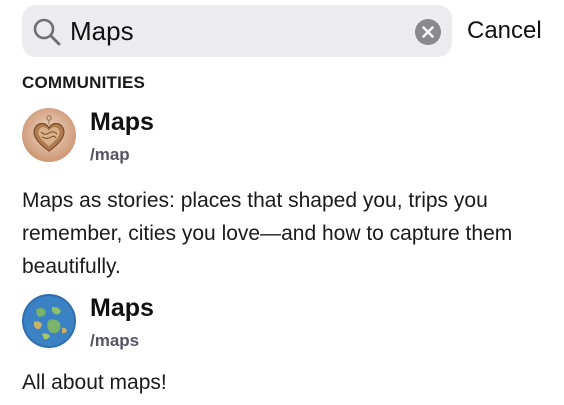 The height and width of the screenshot is (405, 564). I want to click on clear-search-button, so click(428, 32).